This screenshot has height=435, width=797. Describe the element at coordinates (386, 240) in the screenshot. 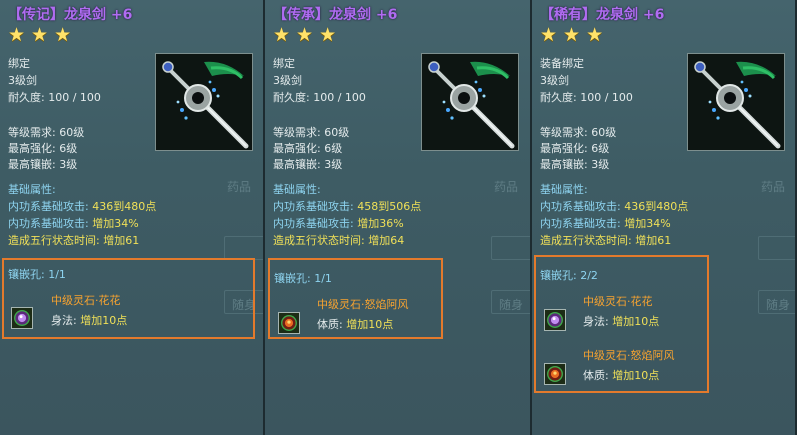

I see `attribute-value: 增加64` at that location.